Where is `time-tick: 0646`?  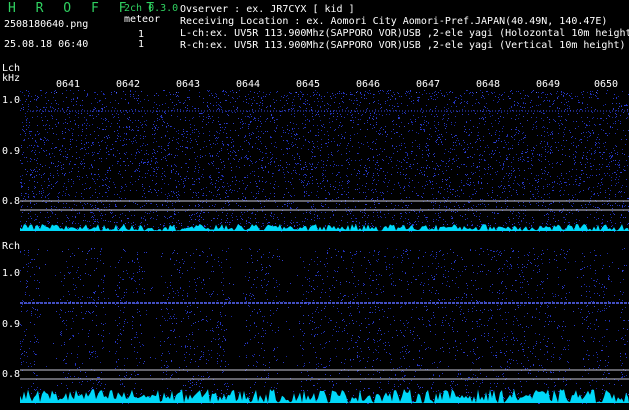
time-tick: 0646 is located at coordinates (368, 84).